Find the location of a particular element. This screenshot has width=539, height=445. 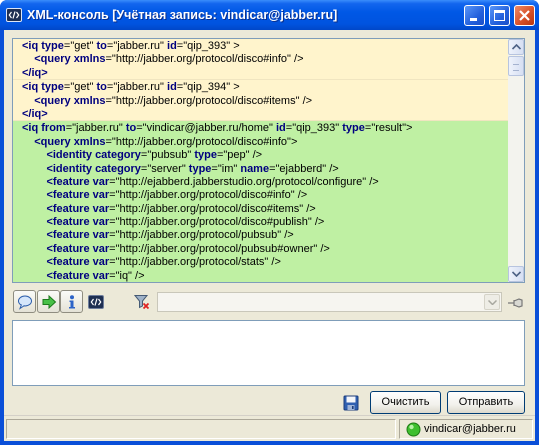

combobox-dropdown-button is located at coordinates (492, 302).